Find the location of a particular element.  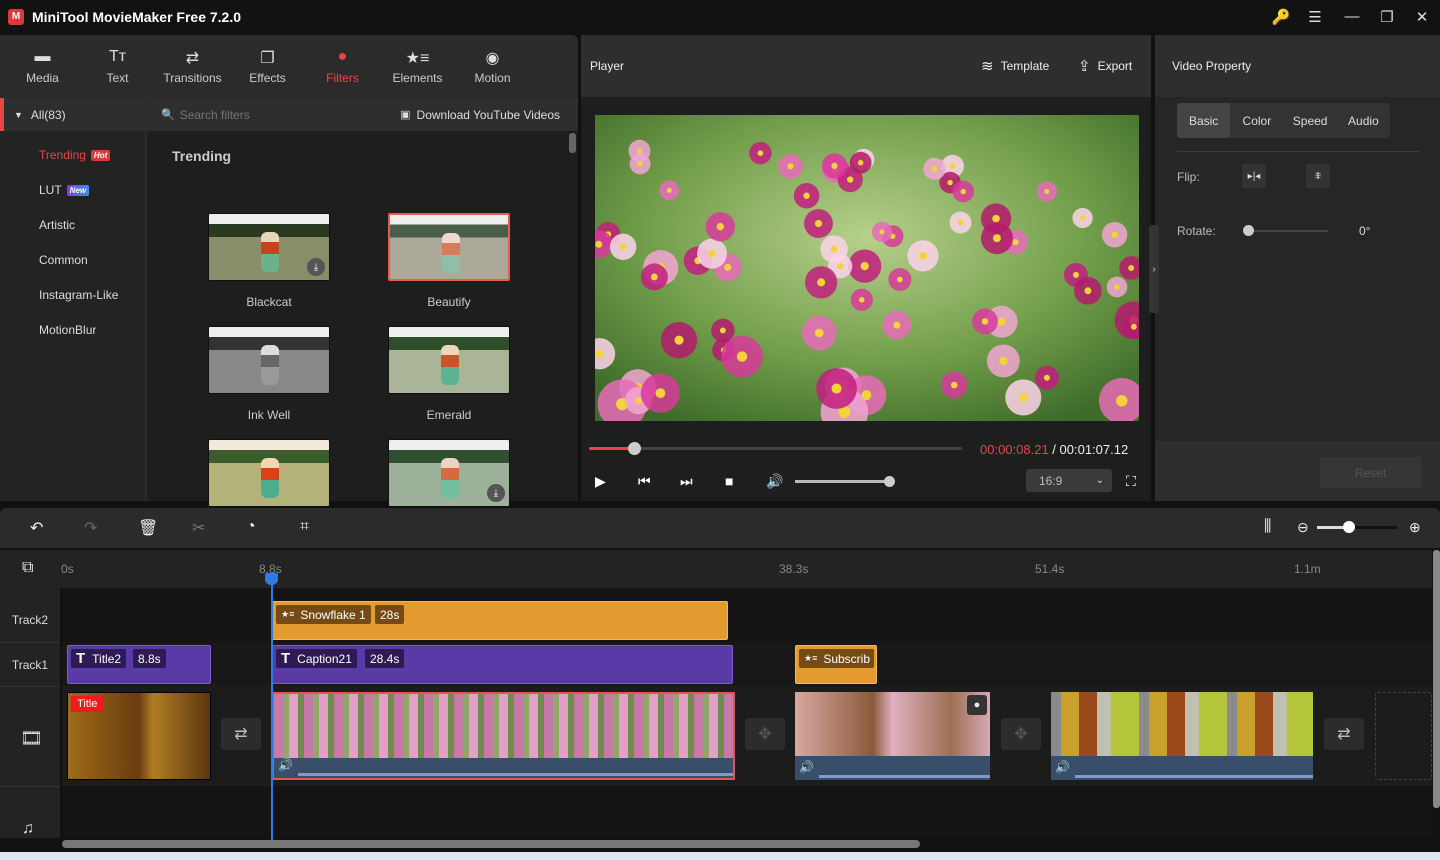

tab-label: Filters is located at coordinates (342, 78).